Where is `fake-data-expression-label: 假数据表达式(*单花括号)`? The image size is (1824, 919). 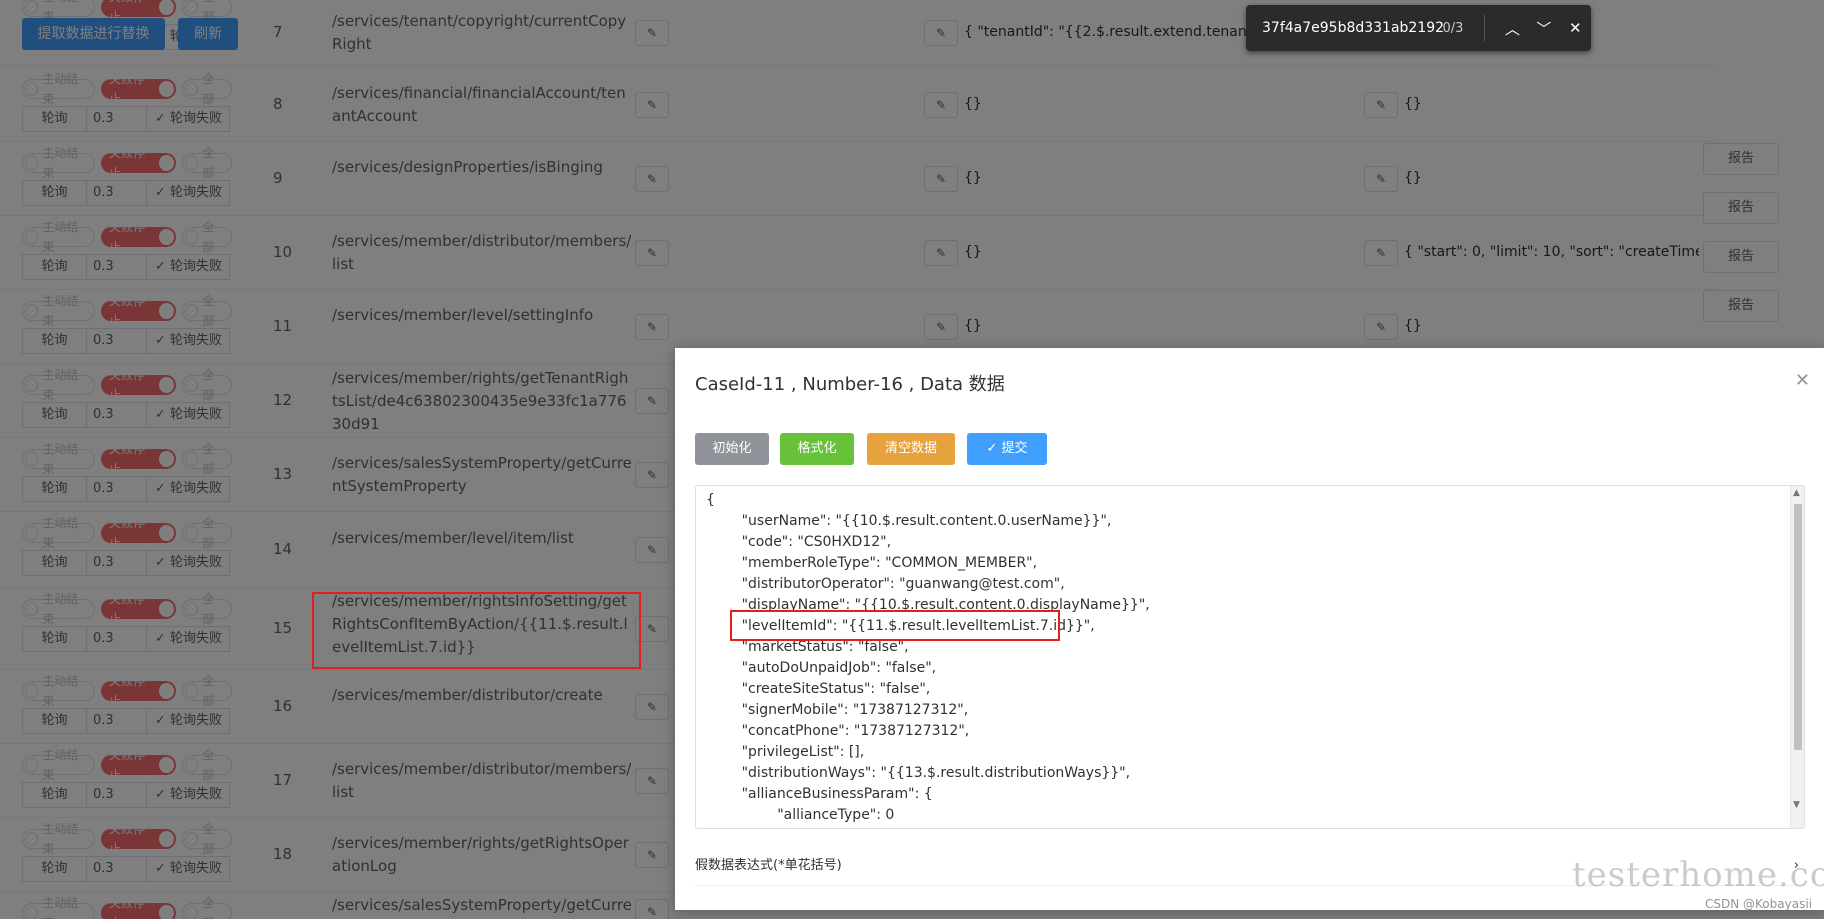
fake-data-expression-label: 假数据表达式(*单花括号) is located at coordinates (768, 865).